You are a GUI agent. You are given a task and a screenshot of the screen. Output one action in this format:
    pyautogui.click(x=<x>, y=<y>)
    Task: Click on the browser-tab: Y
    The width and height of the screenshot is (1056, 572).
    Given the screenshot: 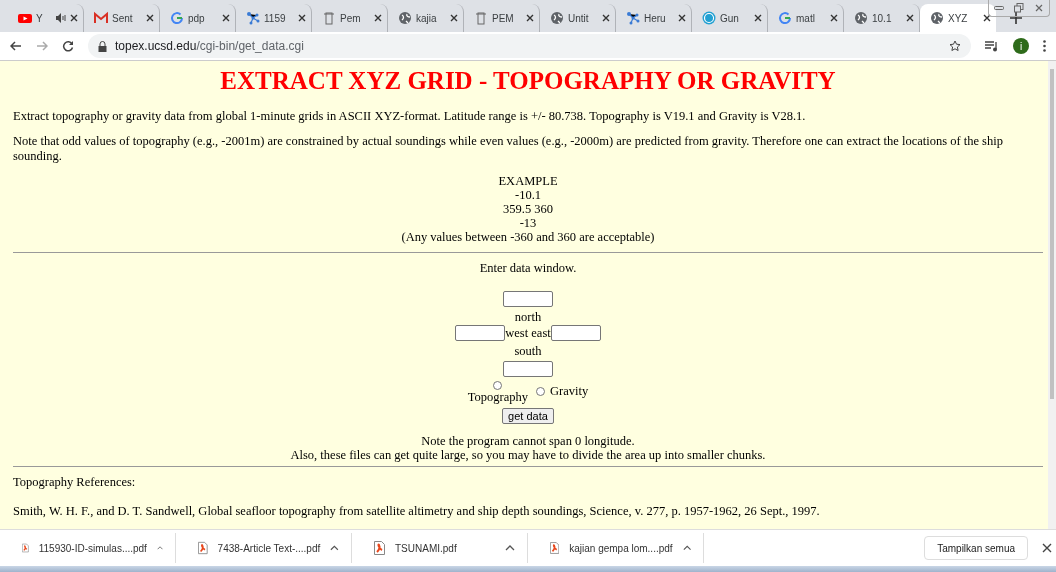 What is the action you would take?
    pyautogui.click(x=46, y=18)
    